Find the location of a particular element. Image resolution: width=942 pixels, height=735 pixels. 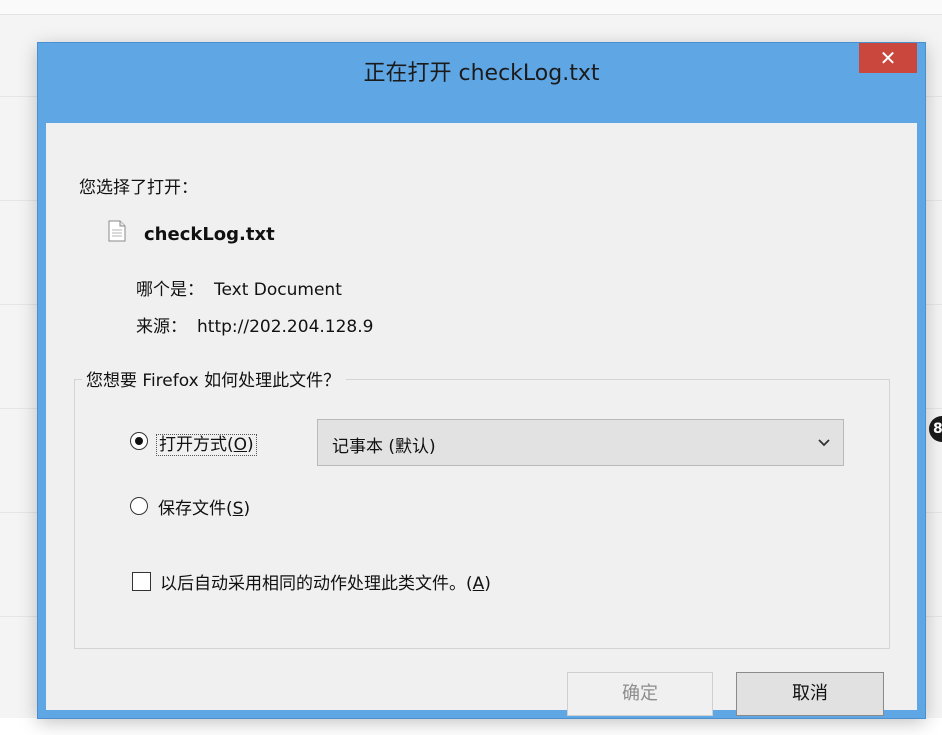

file-source-row: 来源： http://202.204.128.9 is located at coordinates (254, 324).